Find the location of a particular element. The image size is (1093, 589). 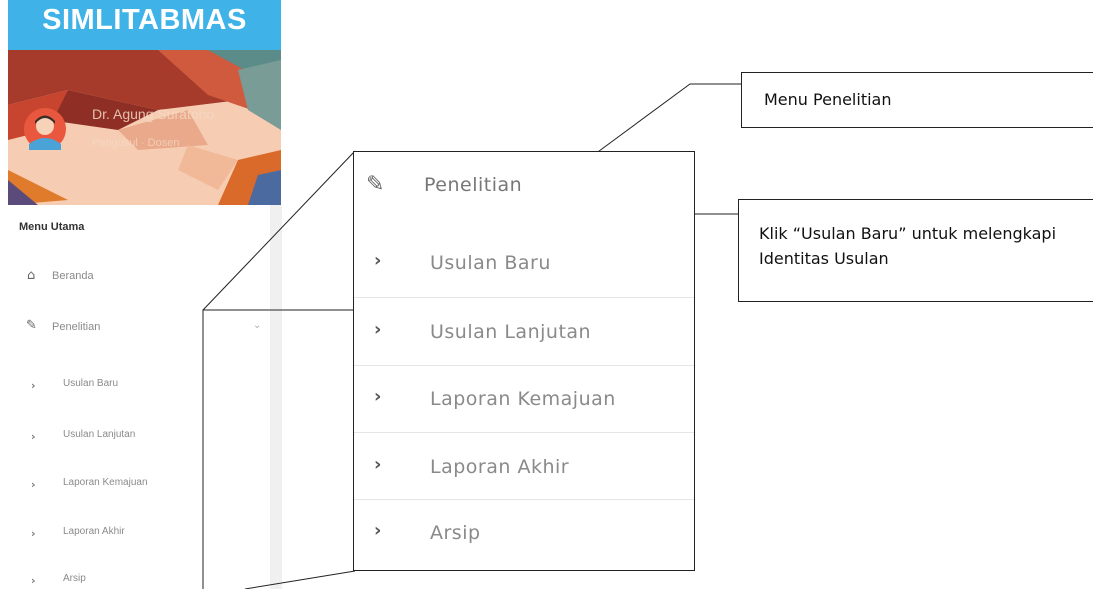

zoom-item-usulan-lanjutan: › Usulan Lanjutan is located at coordinates (524, 332).